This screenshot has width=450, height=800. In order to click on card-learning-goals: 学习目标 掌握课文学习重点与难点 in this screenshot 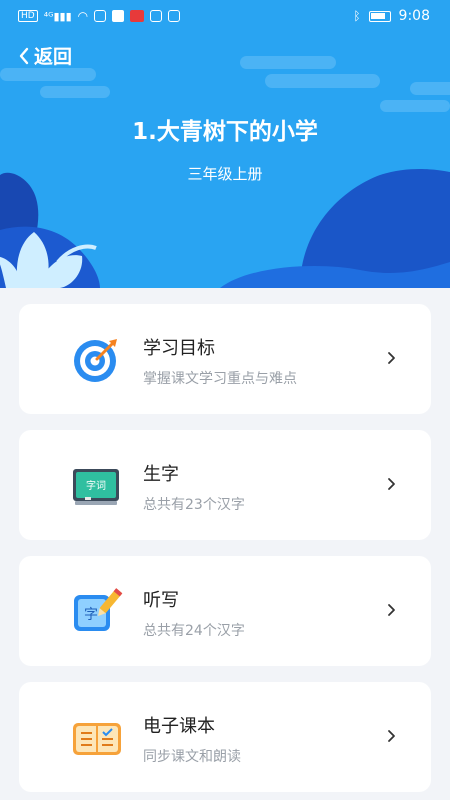, I will do `click(225, 359)`.